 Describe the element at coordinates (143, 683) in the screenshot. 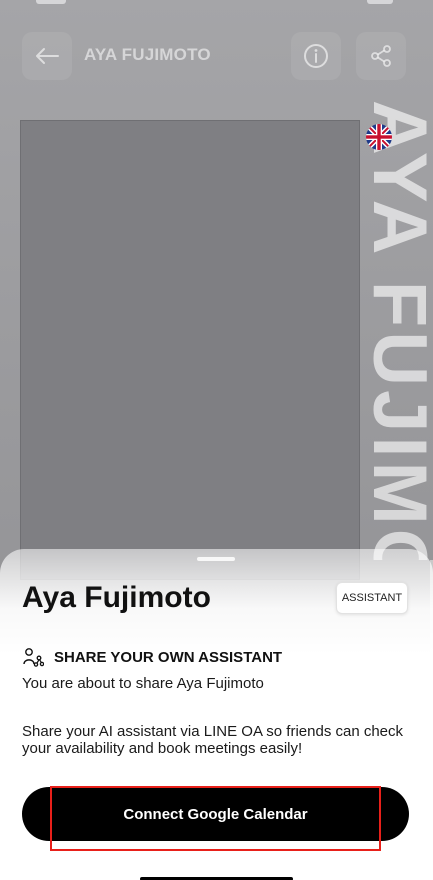

I see `share-intro-text: You are about to share Aya Fujimoto` at that location.